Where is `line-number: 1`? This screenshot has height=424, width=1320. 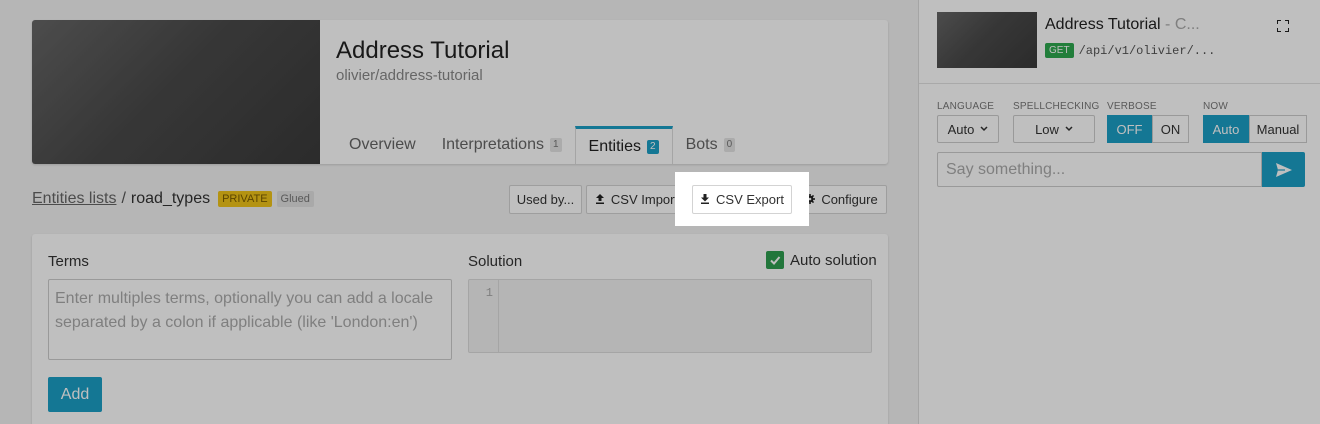
line-number: 1 is located at coordinates (489, 293).